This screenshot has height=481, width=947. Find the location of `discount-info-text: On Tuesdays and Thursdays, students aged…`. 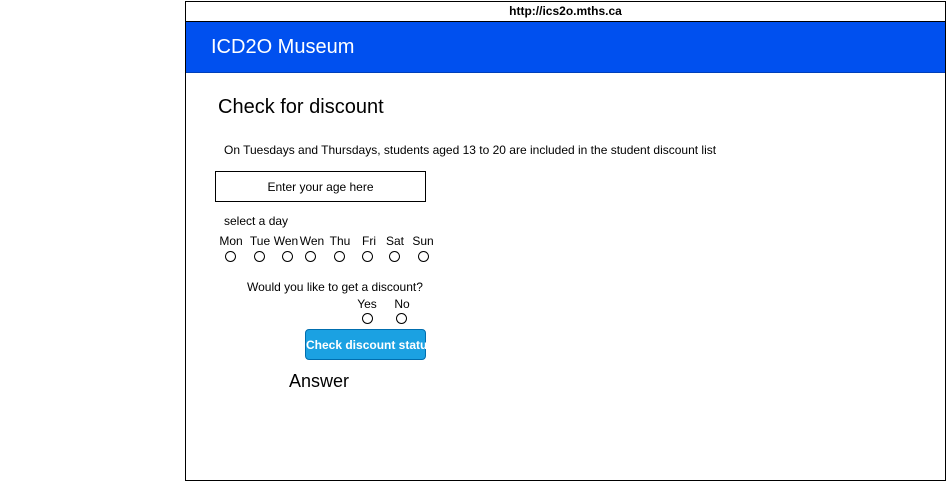

discount-info-text: On Tuesdays and Thursdays, students aged… is located at coordinates (470, 150).